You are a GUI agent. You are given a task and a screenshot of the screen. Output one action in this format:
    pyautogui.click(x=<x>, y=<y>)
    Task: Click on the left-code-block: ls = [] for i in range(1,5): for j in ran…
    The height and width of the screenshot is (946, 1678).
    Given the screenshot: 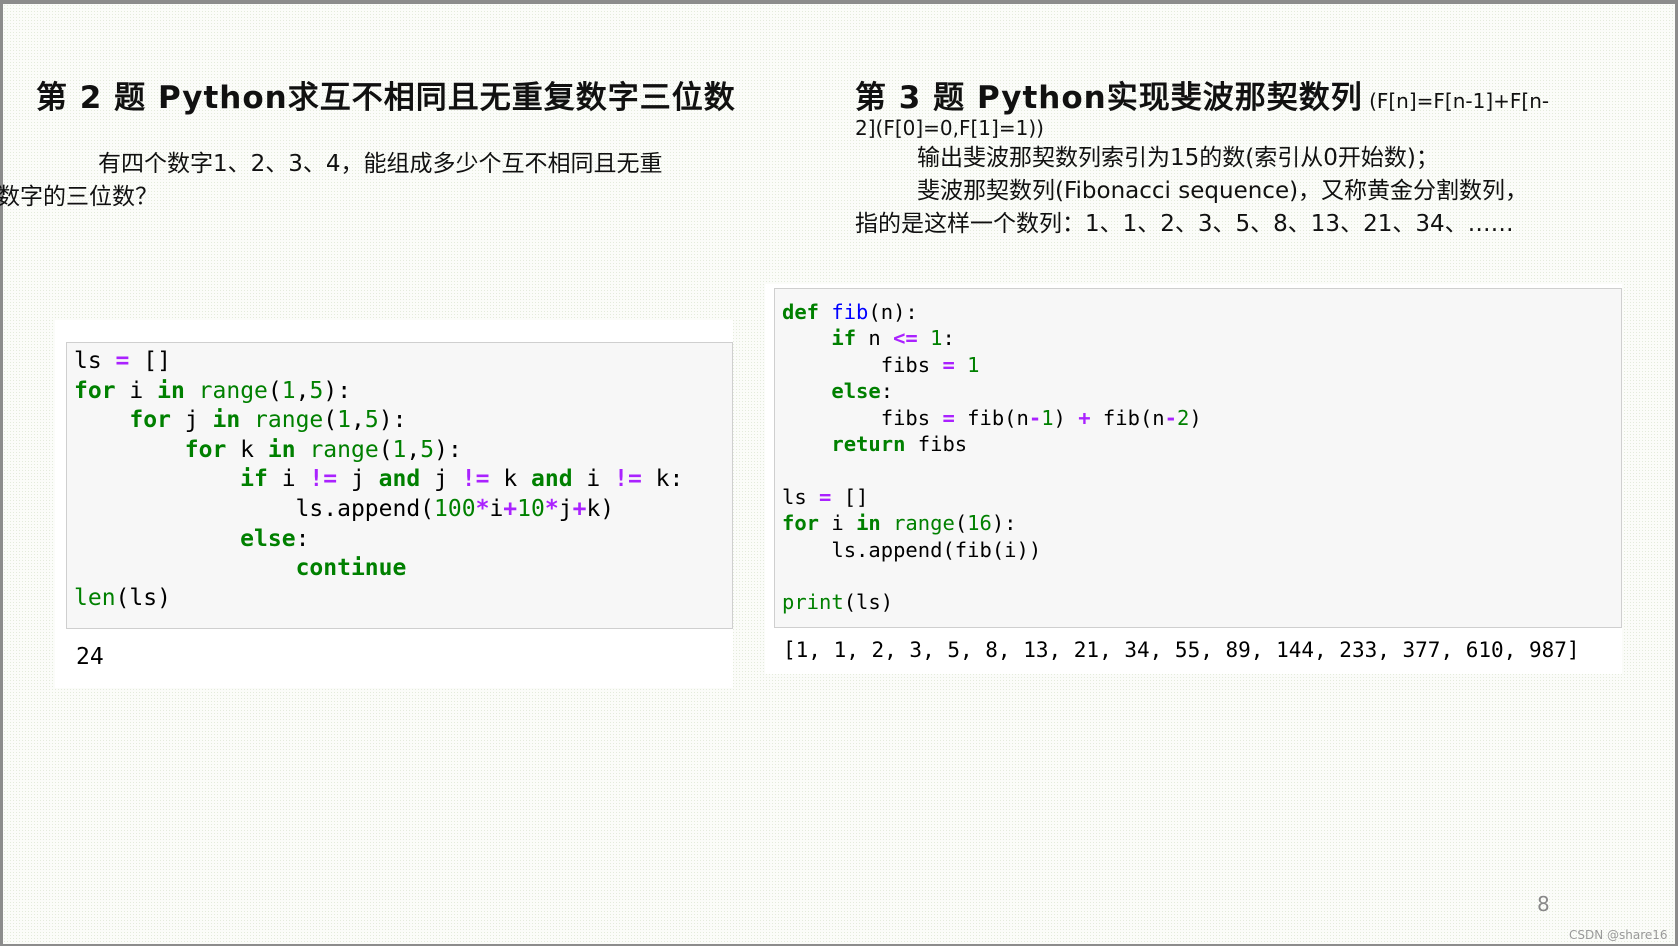 What is the action you would take?
    pyautogui.click(x=399, y=485)
    